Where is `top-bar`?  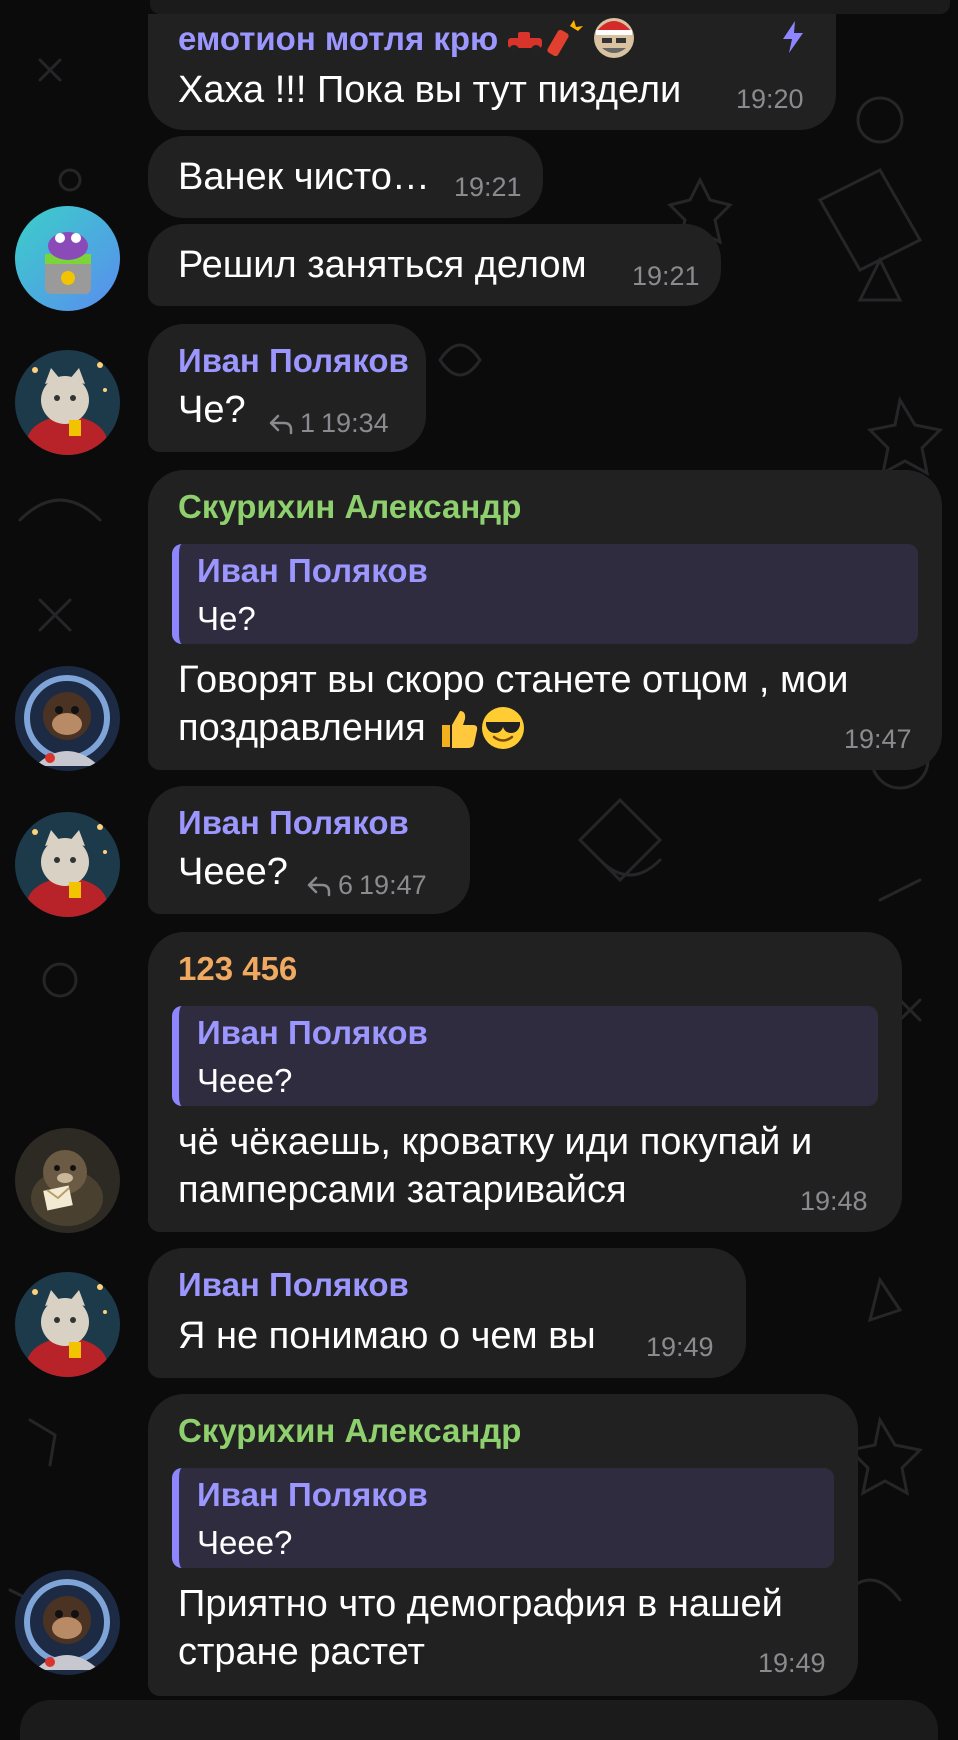
top-bar is located at coordinates (479, 7).